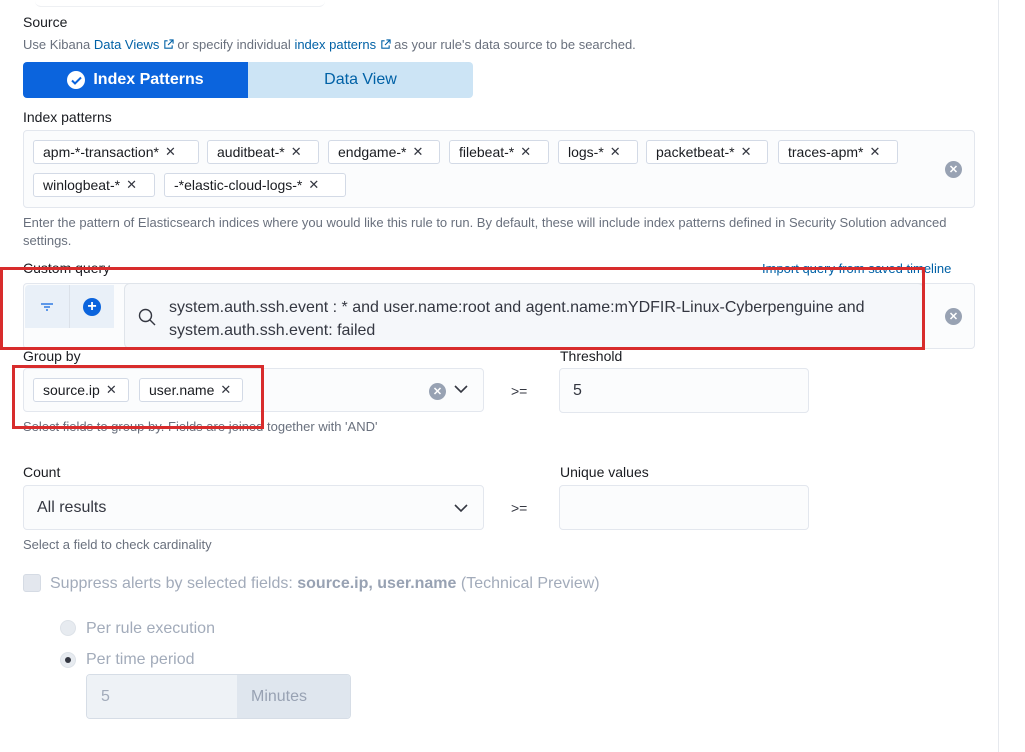 The image size is (1025, 752). I want to click on index-pattern-pill: auditbeat-* ✕, so click(263, 152).